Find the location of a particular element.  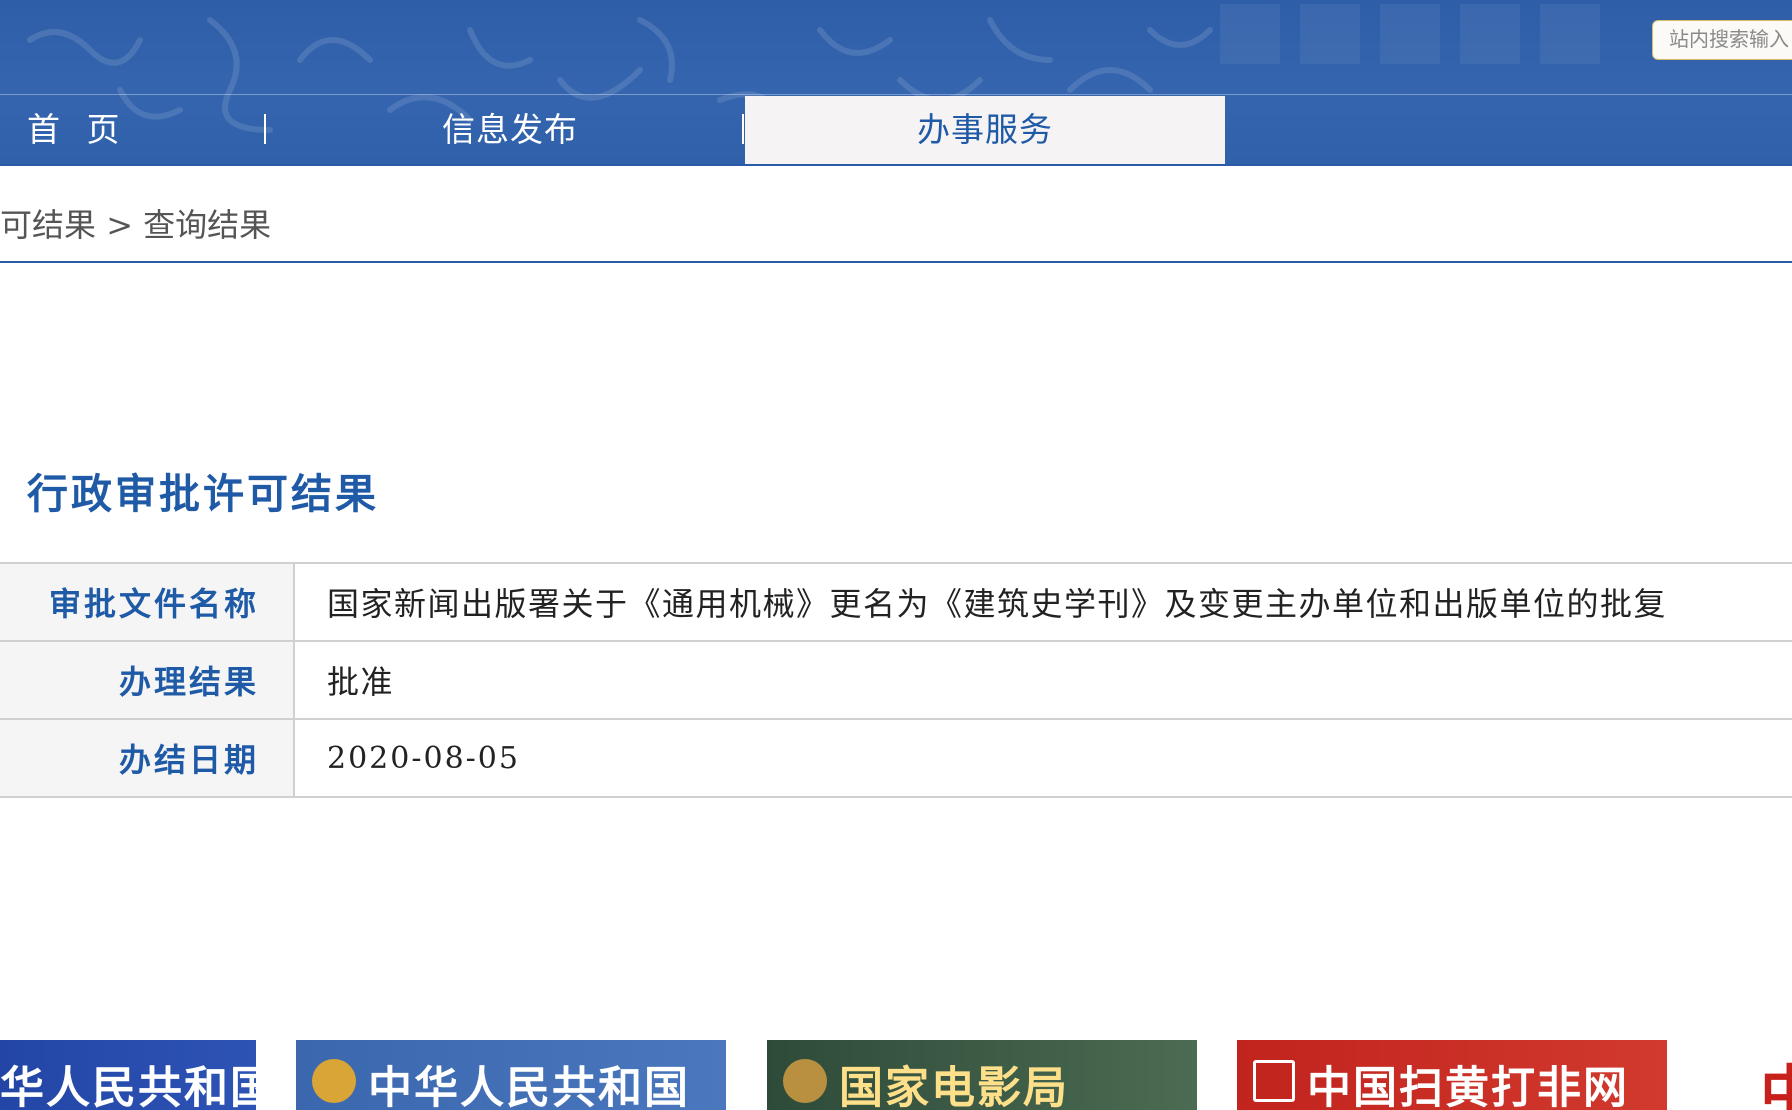

breadcrumb-current: 查询结果 is located at coordinates (207, 225).